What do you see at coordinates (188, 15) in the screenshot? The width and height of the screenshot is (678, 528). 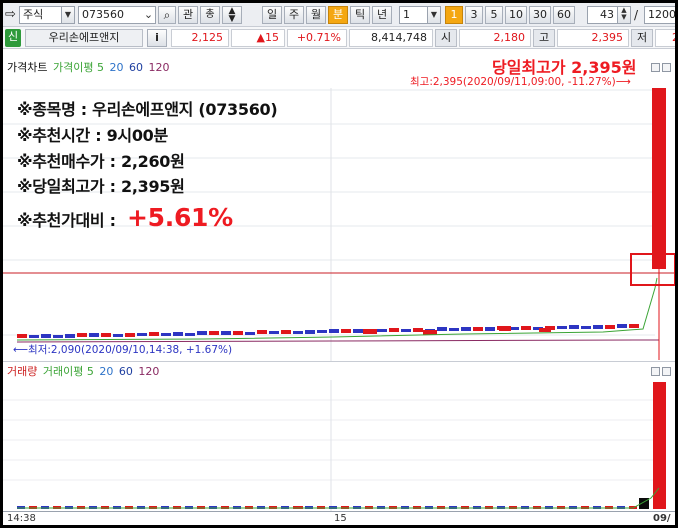 I see `interest-button: 관` at bounding box center [188, 15].